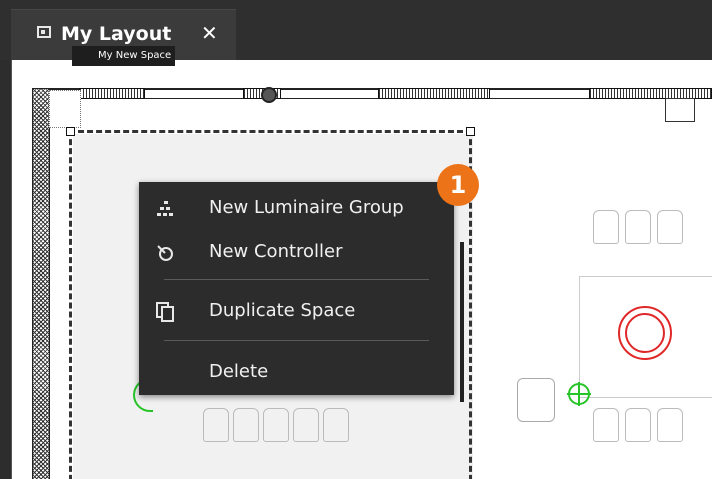  Describe the element at coordinates (282, 310) in the screenshot. I see `menu-item-label: Duplicate Space` at that location.